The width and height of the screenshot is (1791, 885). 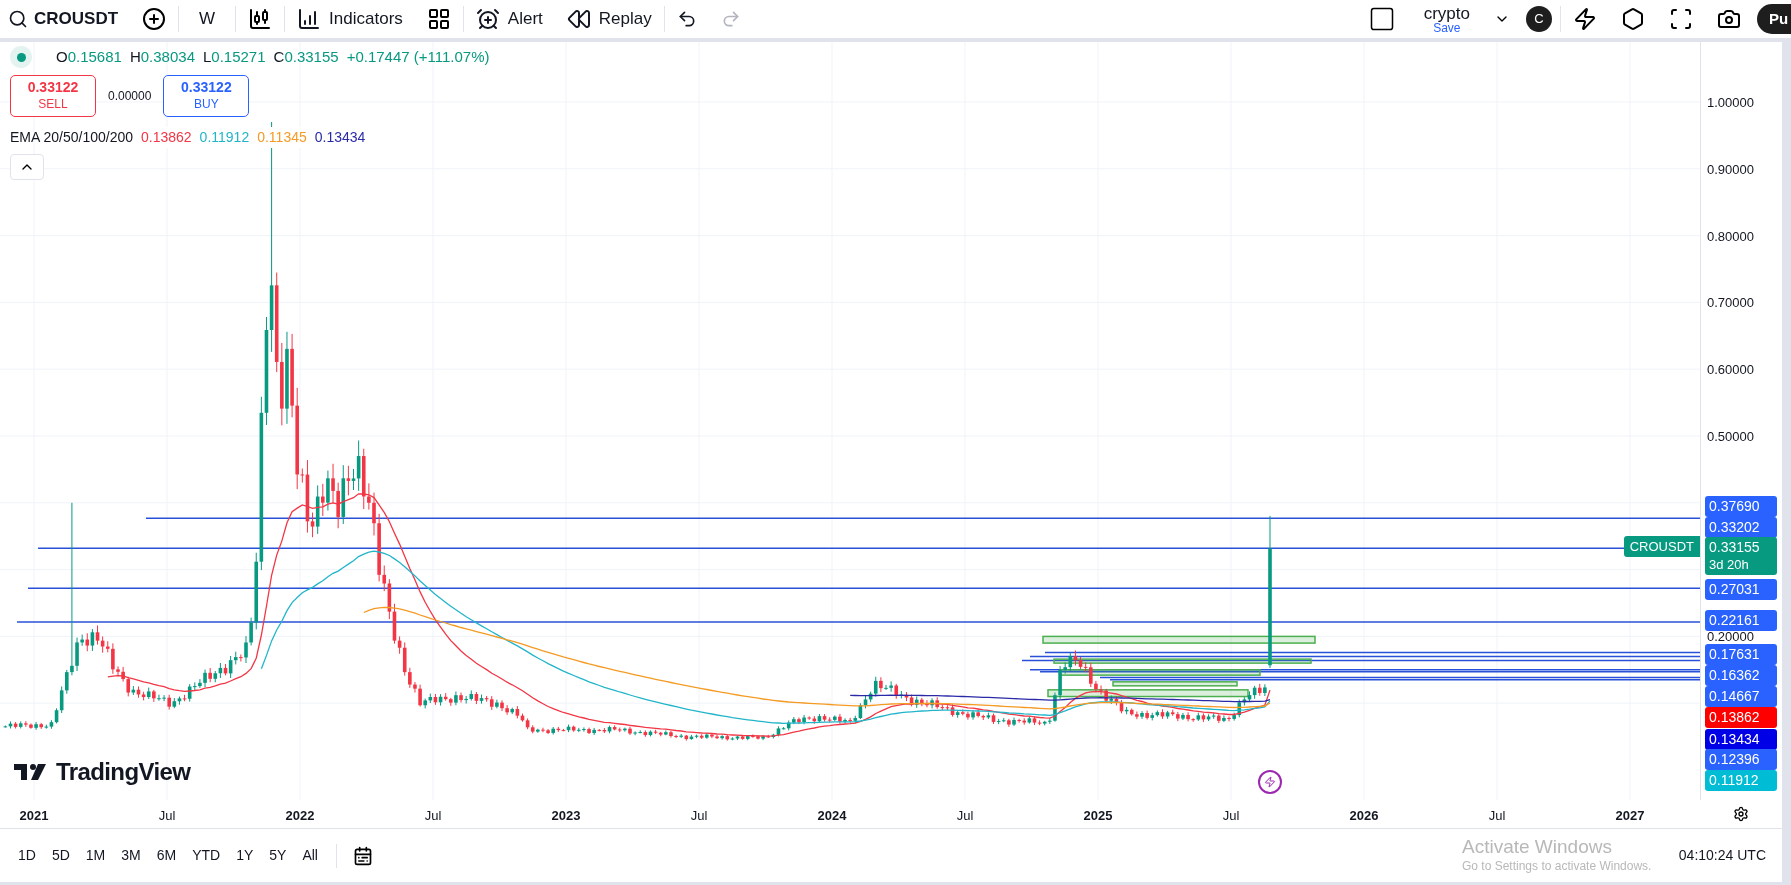 I want to click on ohlc-key: H, so click(x=135, y=57).